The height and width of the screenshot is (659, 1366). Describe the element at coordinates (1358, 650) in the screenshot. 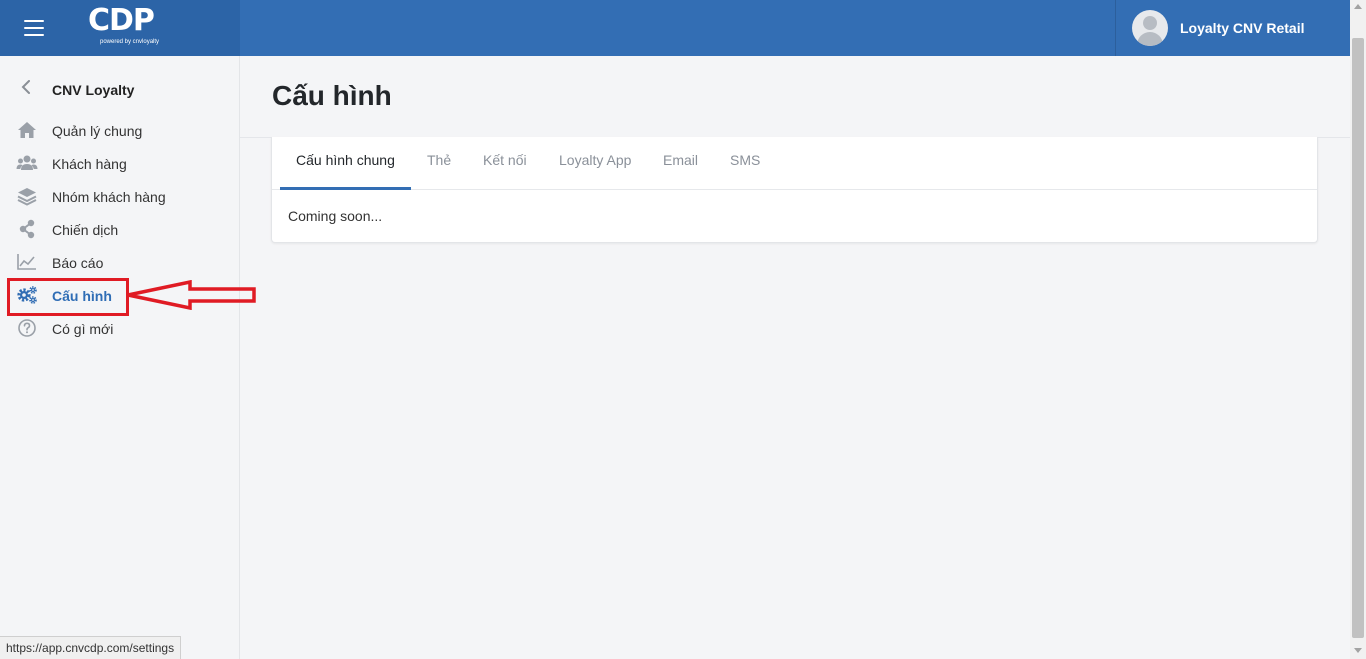

I see `scroll-down-arrow-icon` at that location.